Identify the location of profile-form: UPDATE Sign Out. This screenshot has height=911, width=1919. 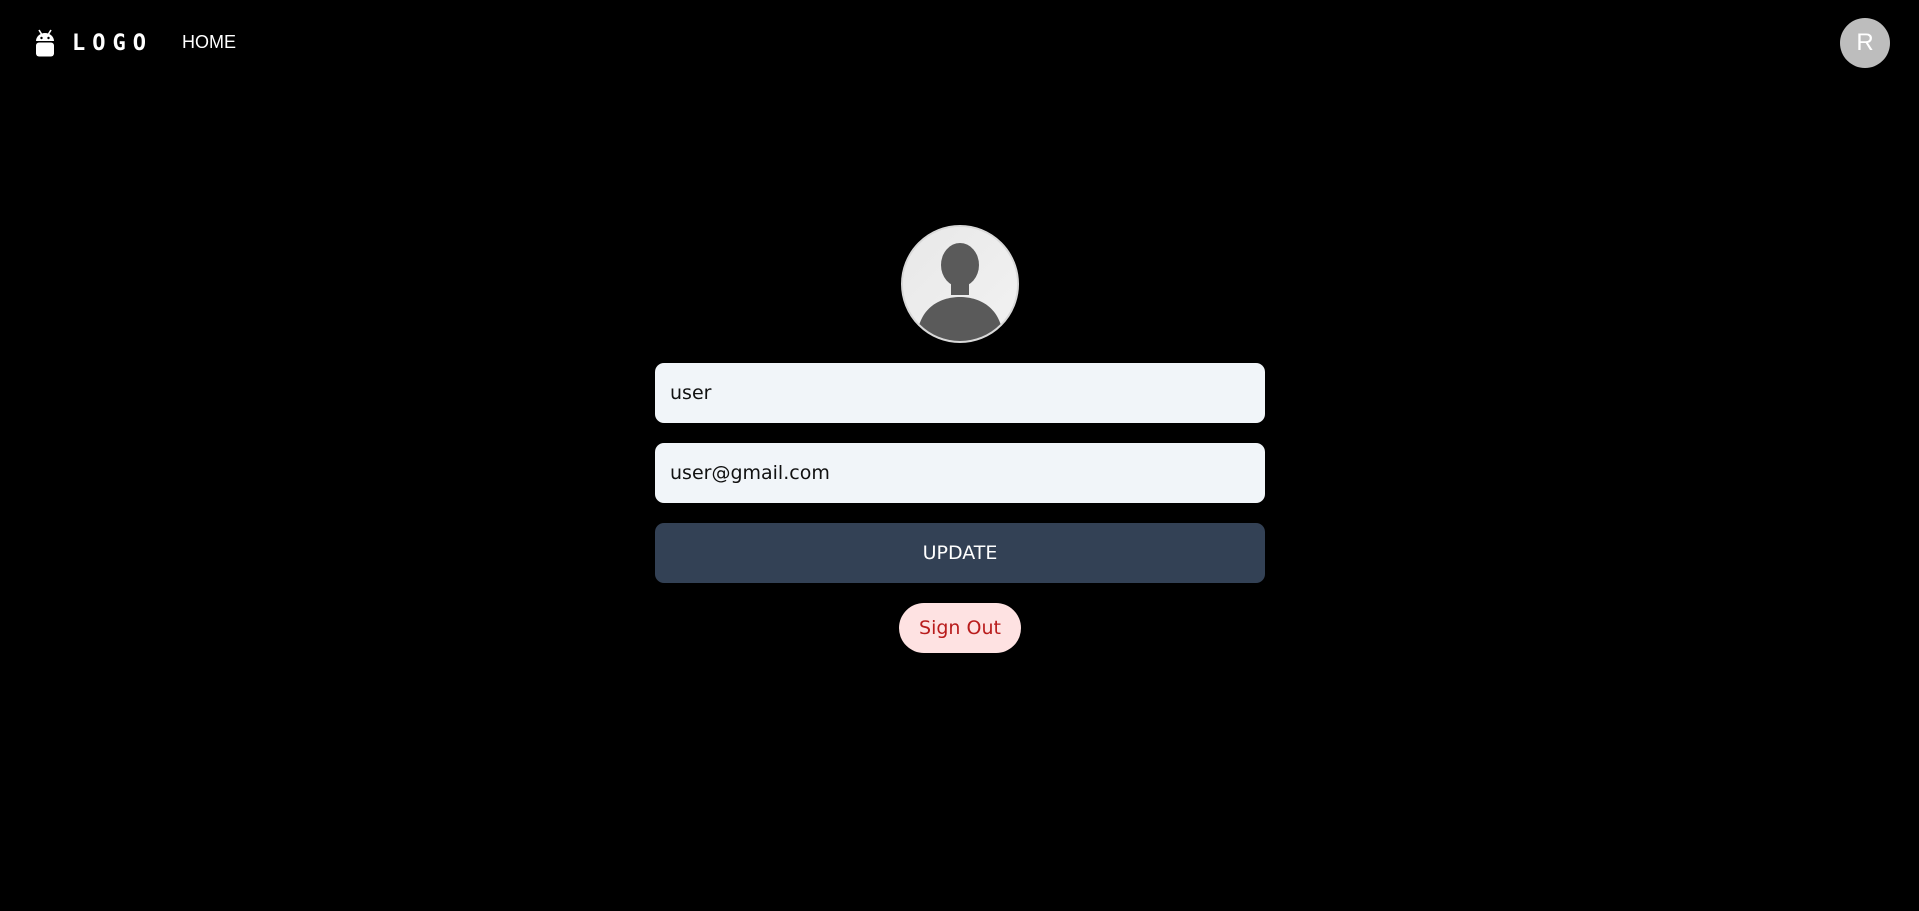
(960, 439).